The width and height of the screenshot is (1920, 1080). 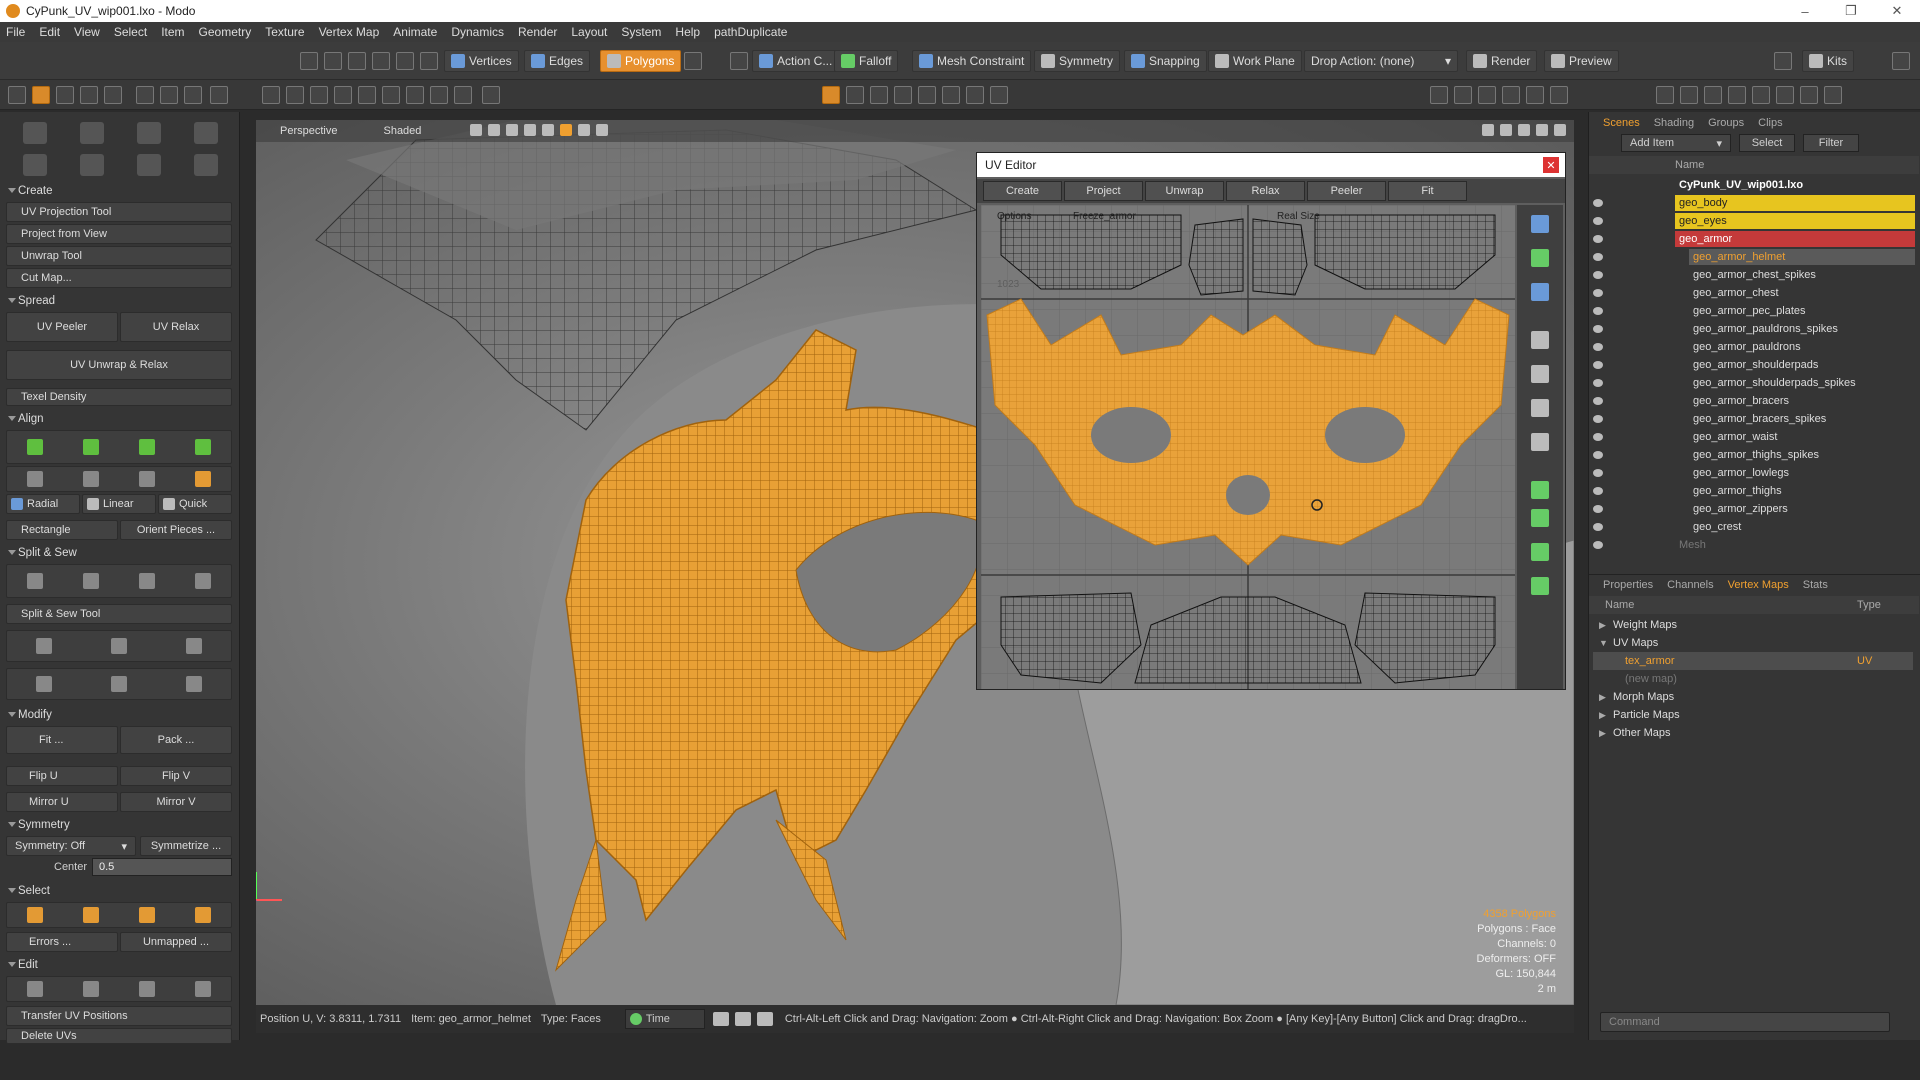 I want to click on edit-snap-icon, so click(x=203, y=989).